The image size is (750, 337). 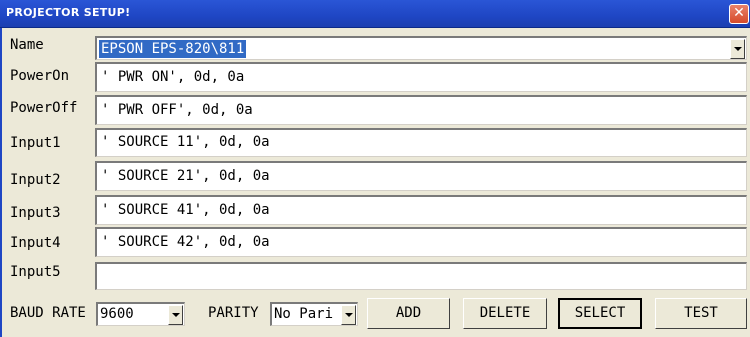 What do you see at coordinates (27, 45) in the screenshot?
I see `name-label: Name` at bounding box center [27, 45].